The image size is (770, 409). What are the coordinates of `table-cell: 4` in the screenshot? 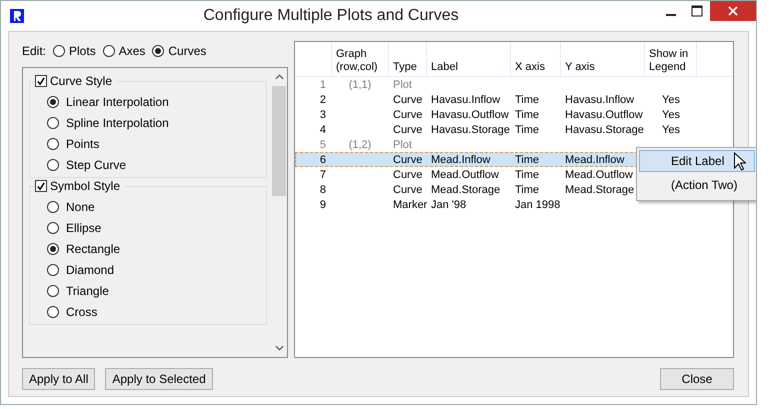 It's located at (323, 130).